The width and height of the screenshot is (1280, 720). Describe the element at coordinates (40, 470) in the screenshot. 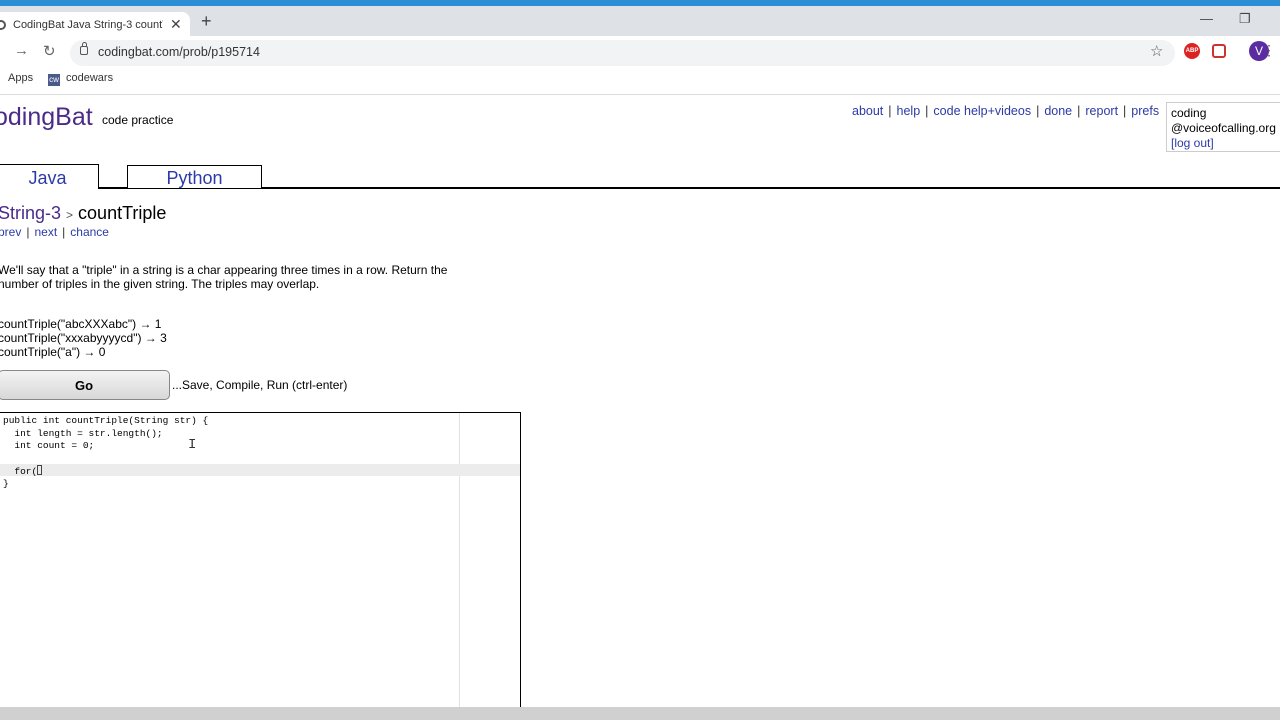

I see `text-cursor` at that location.